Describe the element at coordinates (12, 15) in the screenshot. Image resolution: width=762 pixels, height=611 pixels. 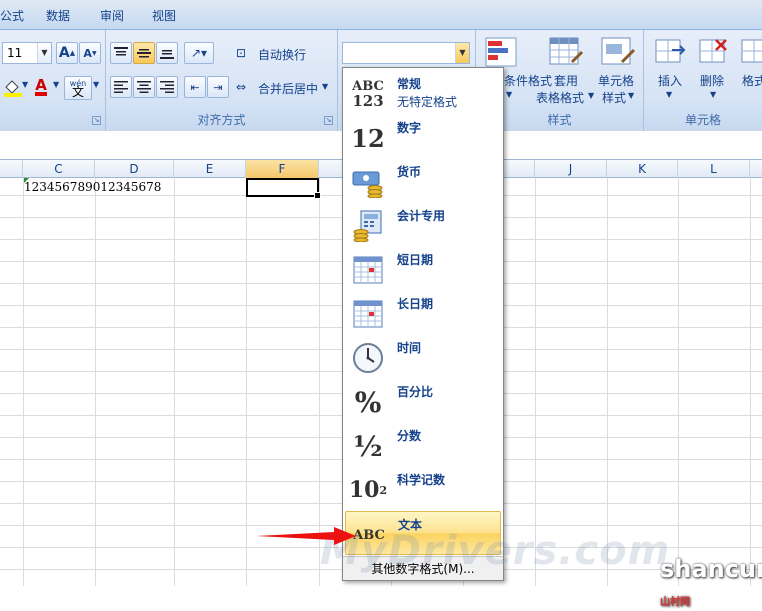
I see `tab-formulas: 公式` at that location.